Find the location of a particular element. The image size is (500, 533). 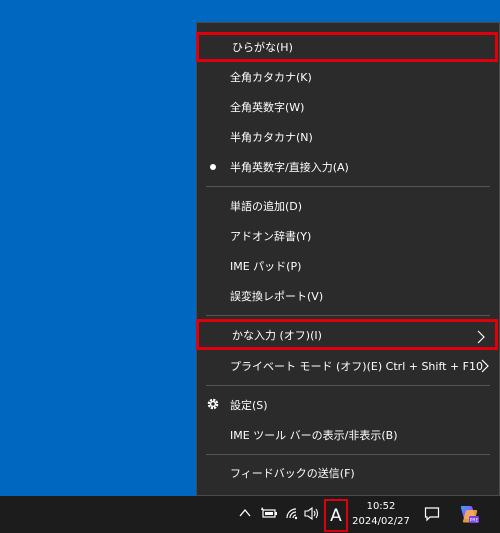

menu-item-private-mode: プライベート モード (オフ)(E) Ctrl + Shift + F10 is located at coordinates (348, 366).